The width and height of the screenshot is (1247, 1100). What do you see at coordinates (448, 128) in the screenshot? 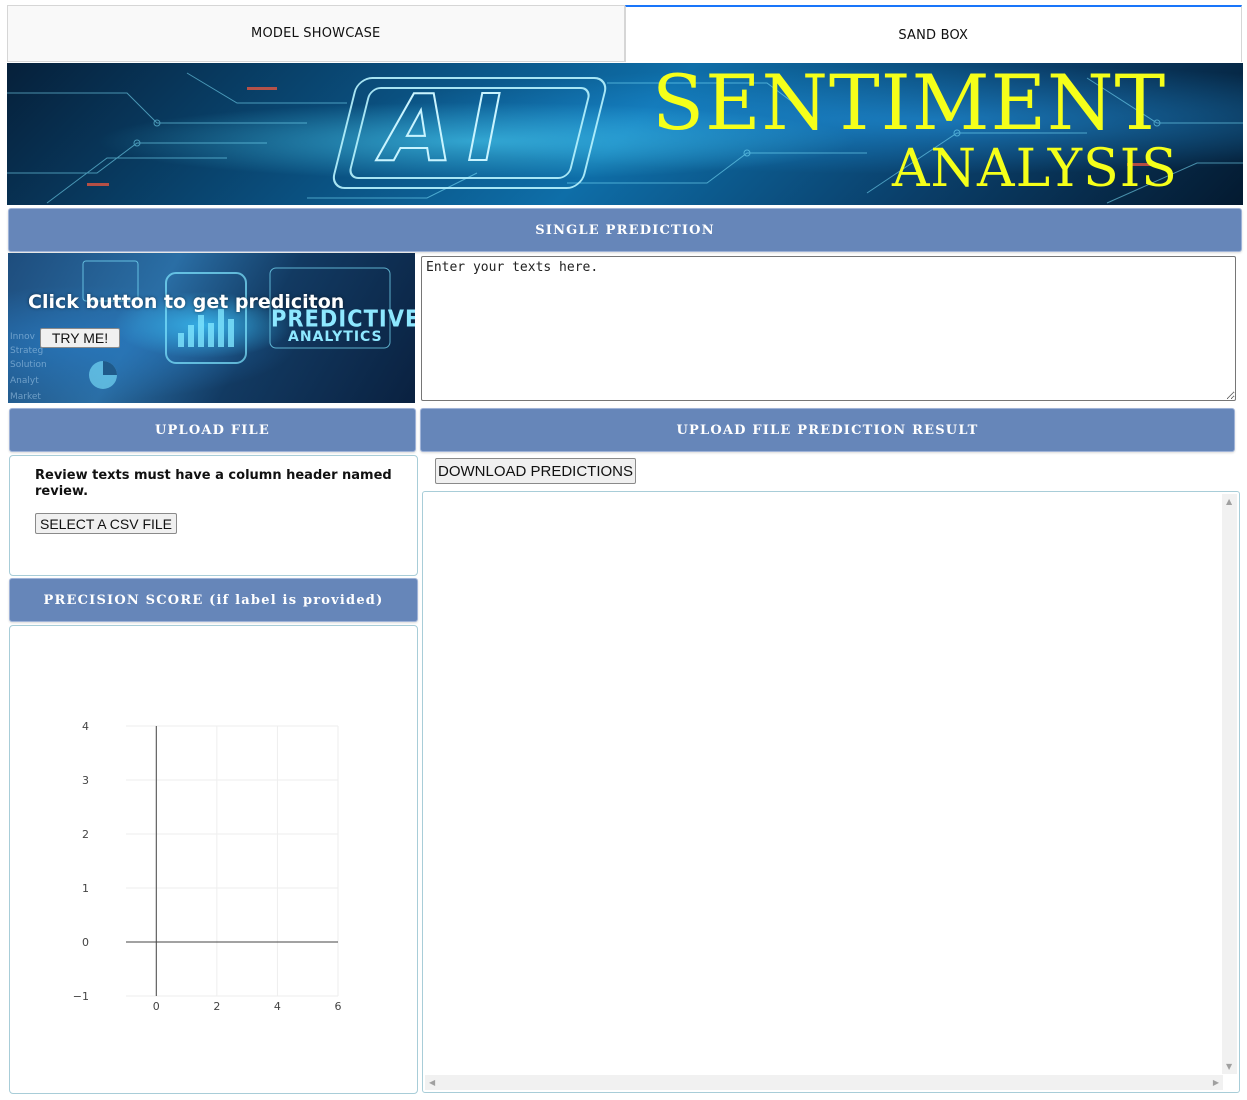
I see `ai-emblem: AI` at bounding box center [448, 128].